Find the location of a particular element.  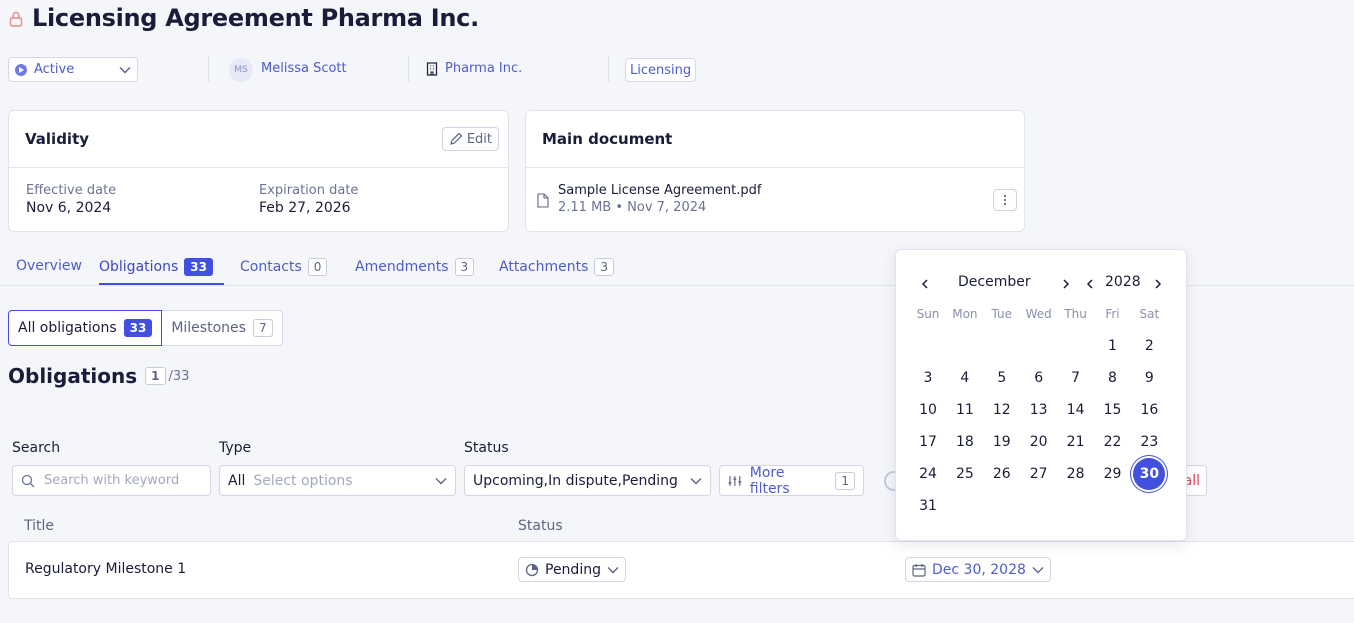

calendar-year: 2028 is located at coordinates (1123, 282).